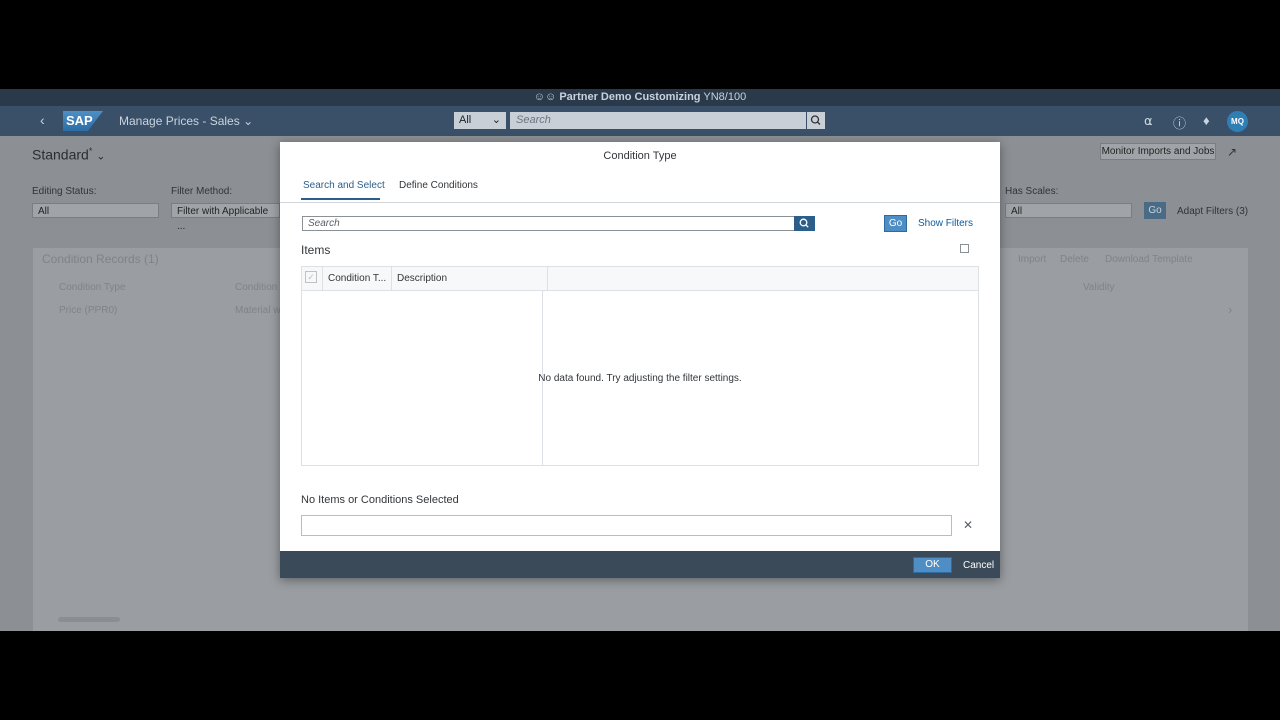 The image size is (1280, 720). What do you see at coordinates (90, 151) in the screenshot?
I see `variant-marker: *` at bounding box center [90, 151].